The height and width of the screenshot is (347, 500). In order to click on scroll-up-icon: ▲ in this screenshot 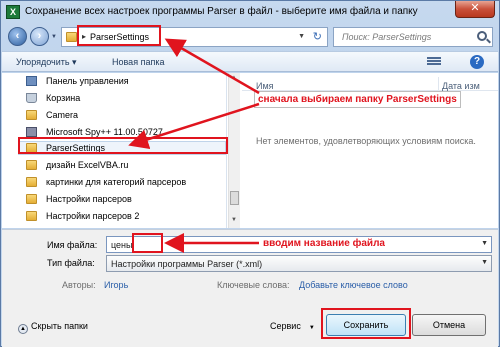, I will do `click(234, 78)`.